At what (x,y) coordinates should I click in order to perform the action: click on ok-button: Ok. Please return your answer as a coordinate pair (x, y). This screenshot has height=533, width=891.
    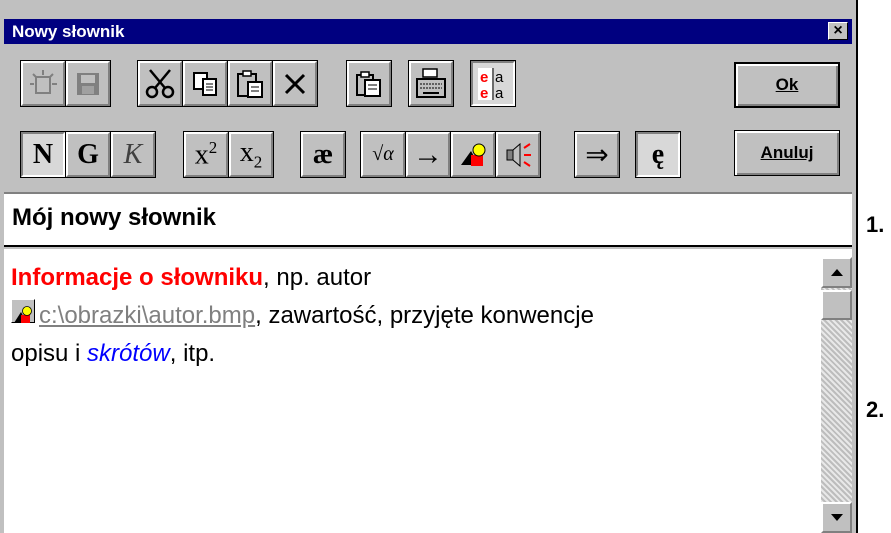
    Looking at the image, I should click on (787, 85).